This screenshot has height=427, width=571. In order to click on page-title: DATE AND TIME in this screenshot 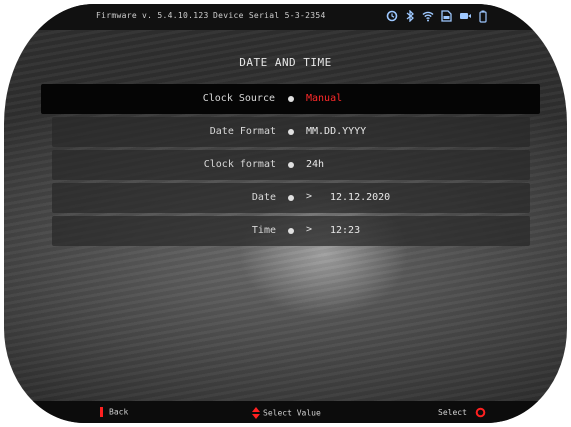, I will do `click(285, 62)`.